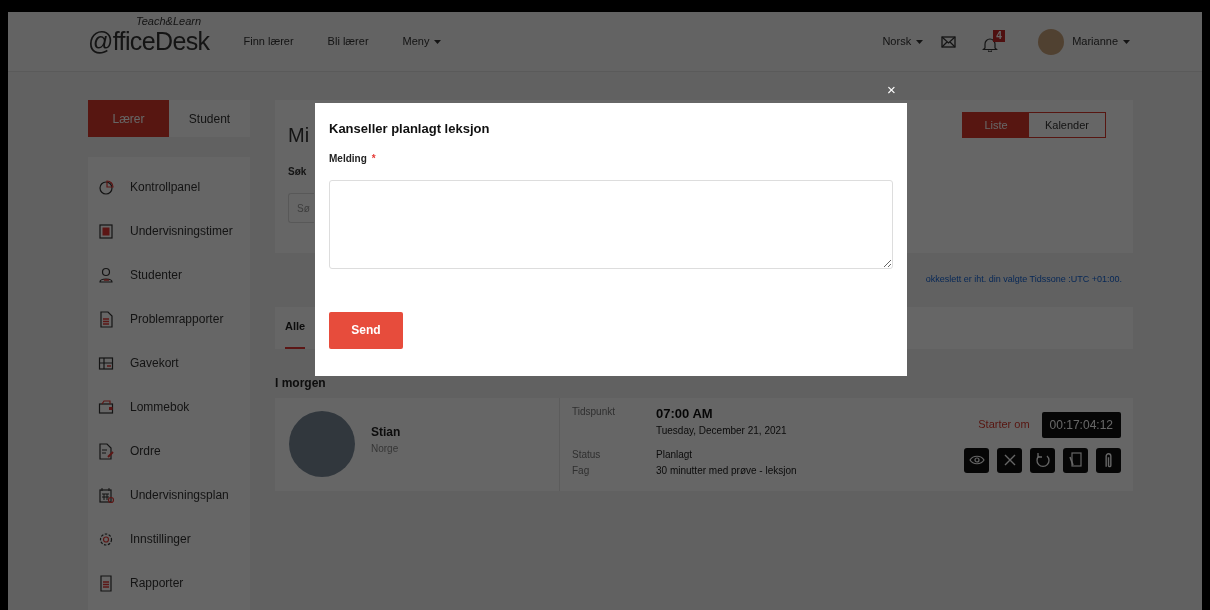  Describe the element at coordinates (366, 330) in the screenshot. I see `send-button: Send` at that location.